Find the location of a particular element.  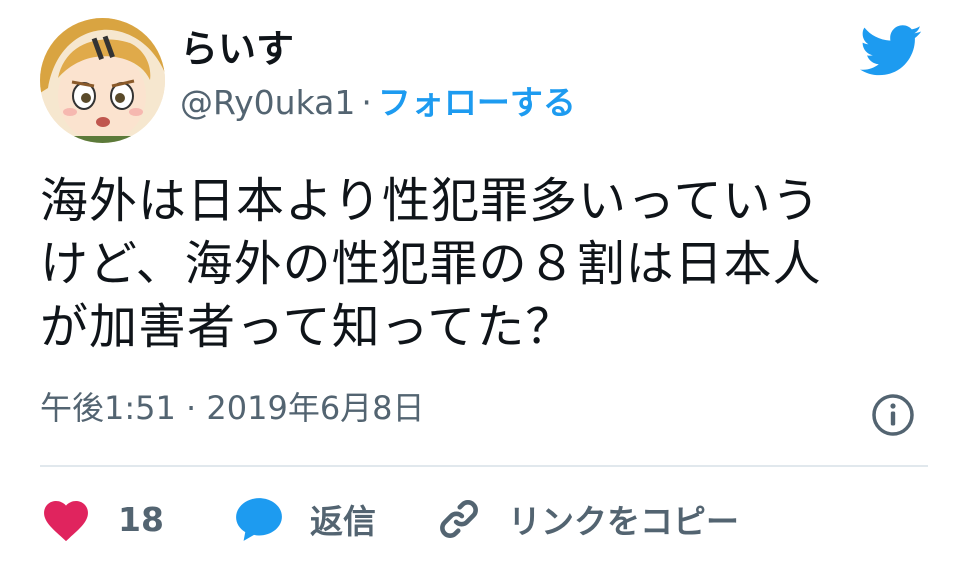

twitter-bird-icon is located at coordinates (891, 51).